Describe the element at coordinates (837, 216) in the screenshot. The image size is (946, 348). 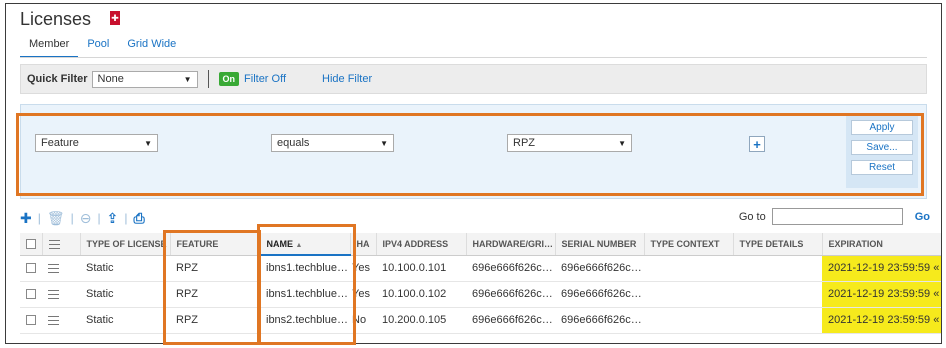
I see `goto-input` at that location.